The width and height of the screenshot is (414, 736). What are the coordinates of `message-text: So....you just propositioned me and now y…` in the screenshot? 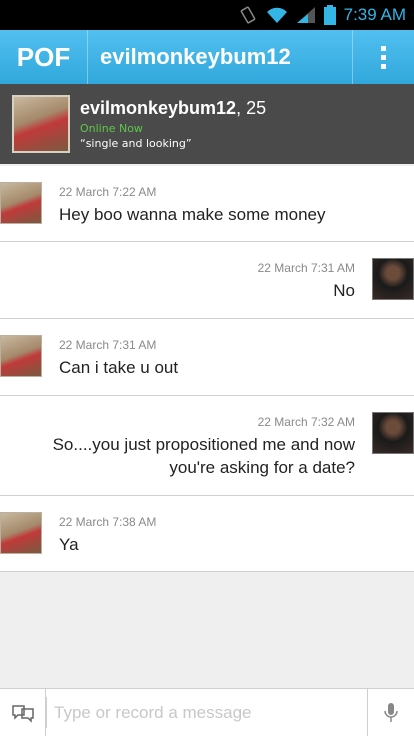 It's located at (203, 456).